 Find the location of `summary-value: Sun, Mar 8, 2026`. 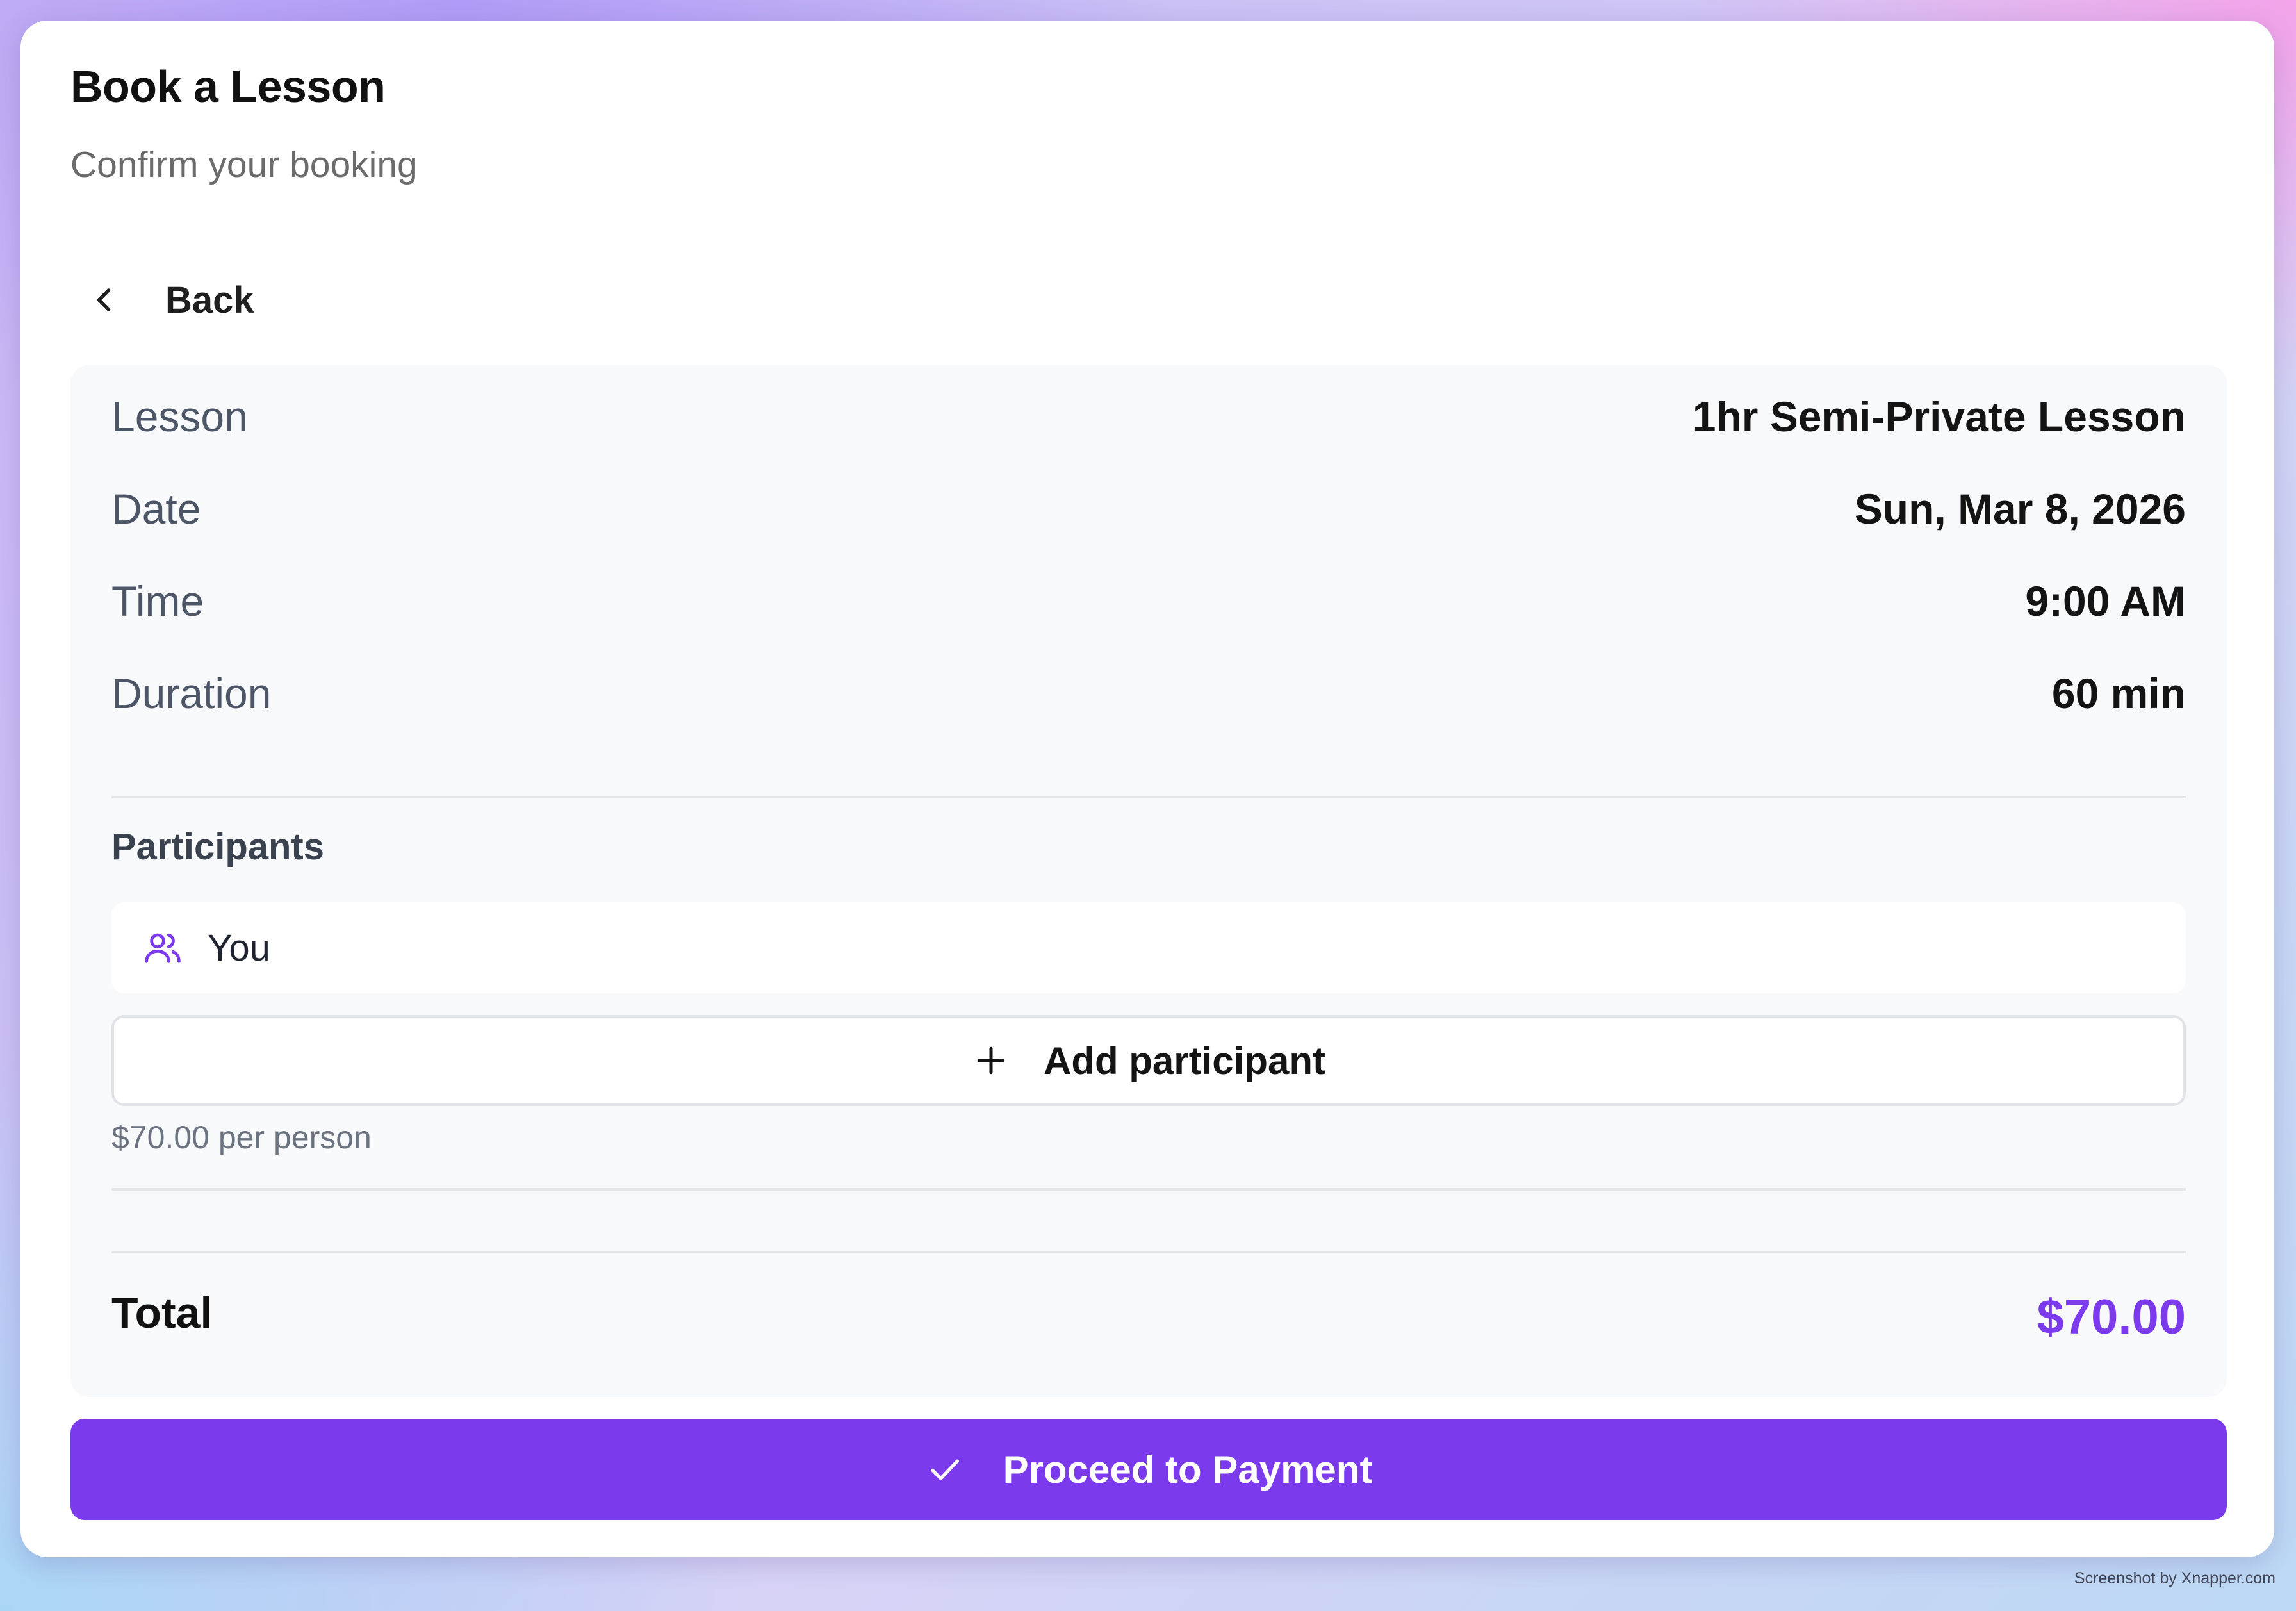

summary-value: Sun, Mar 8, 2026 is located at coordinates (2020, 509).